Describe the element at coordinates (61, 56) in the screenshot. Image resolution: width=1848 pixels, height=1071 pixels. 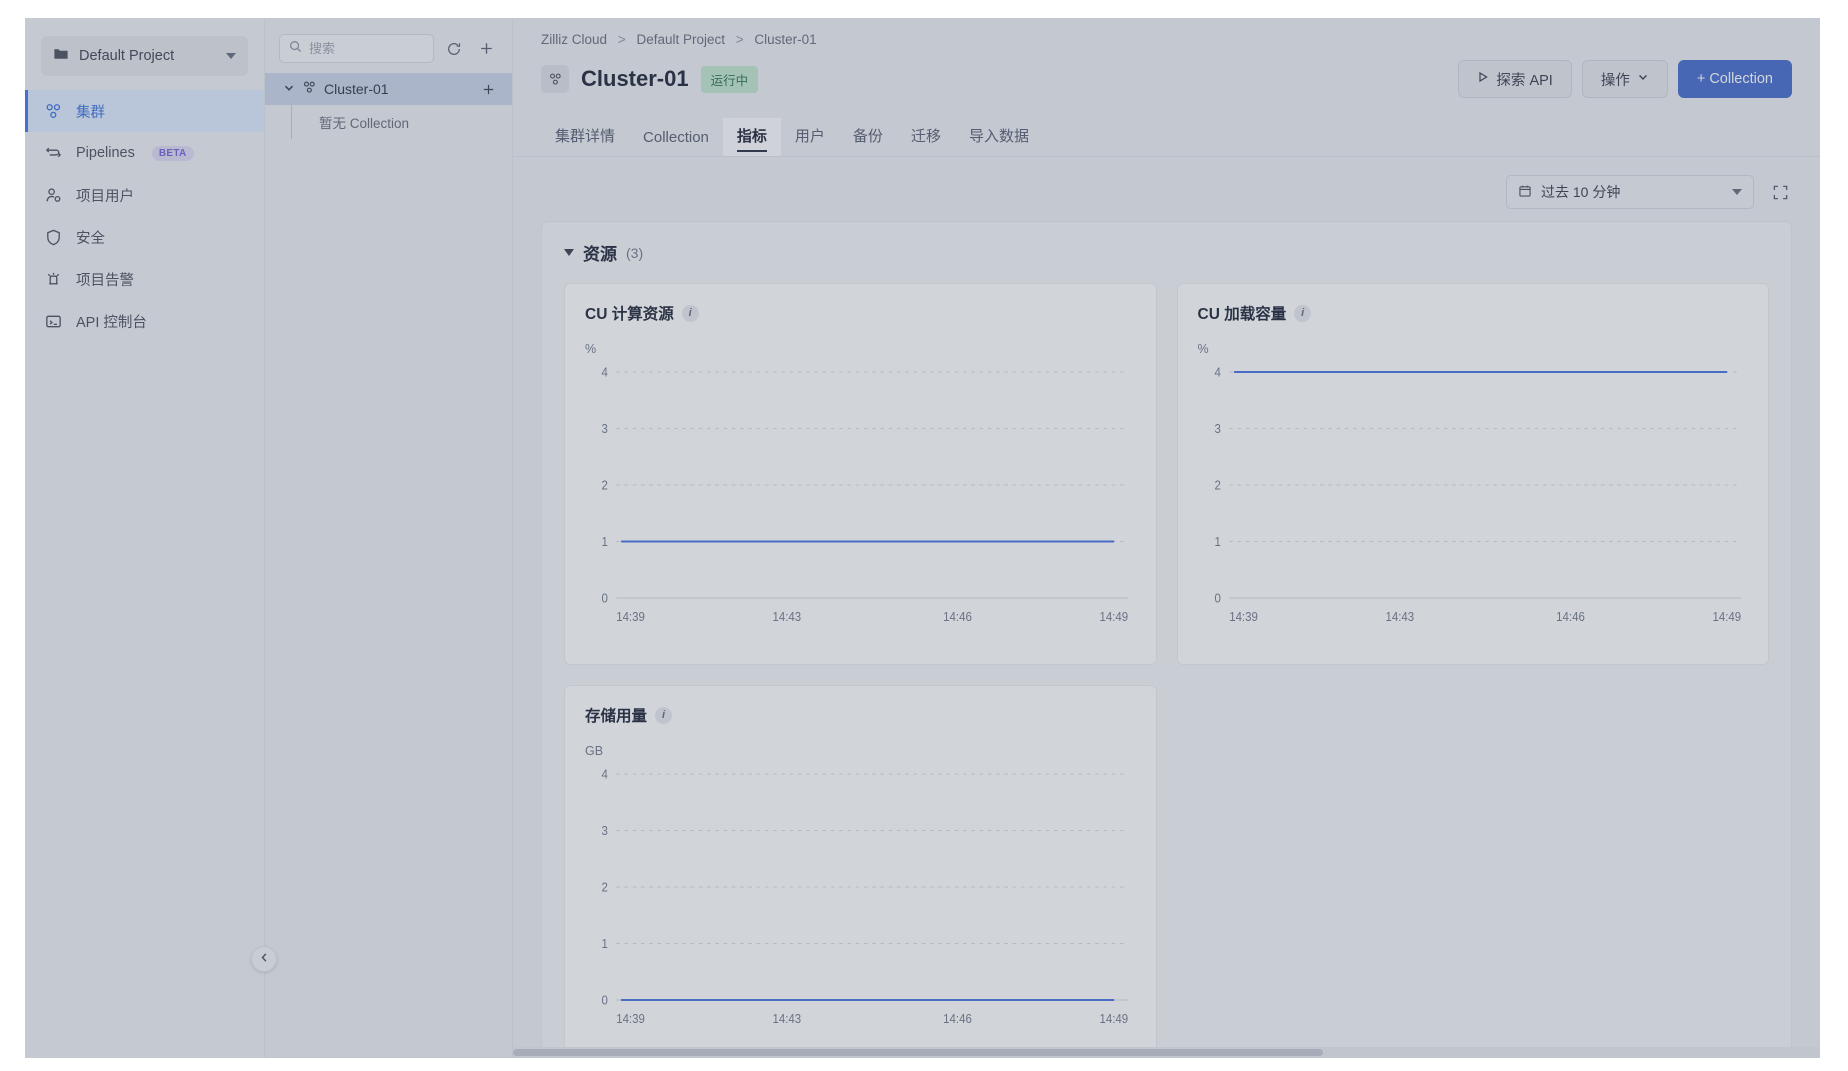
I see `folder-icon` at that location.